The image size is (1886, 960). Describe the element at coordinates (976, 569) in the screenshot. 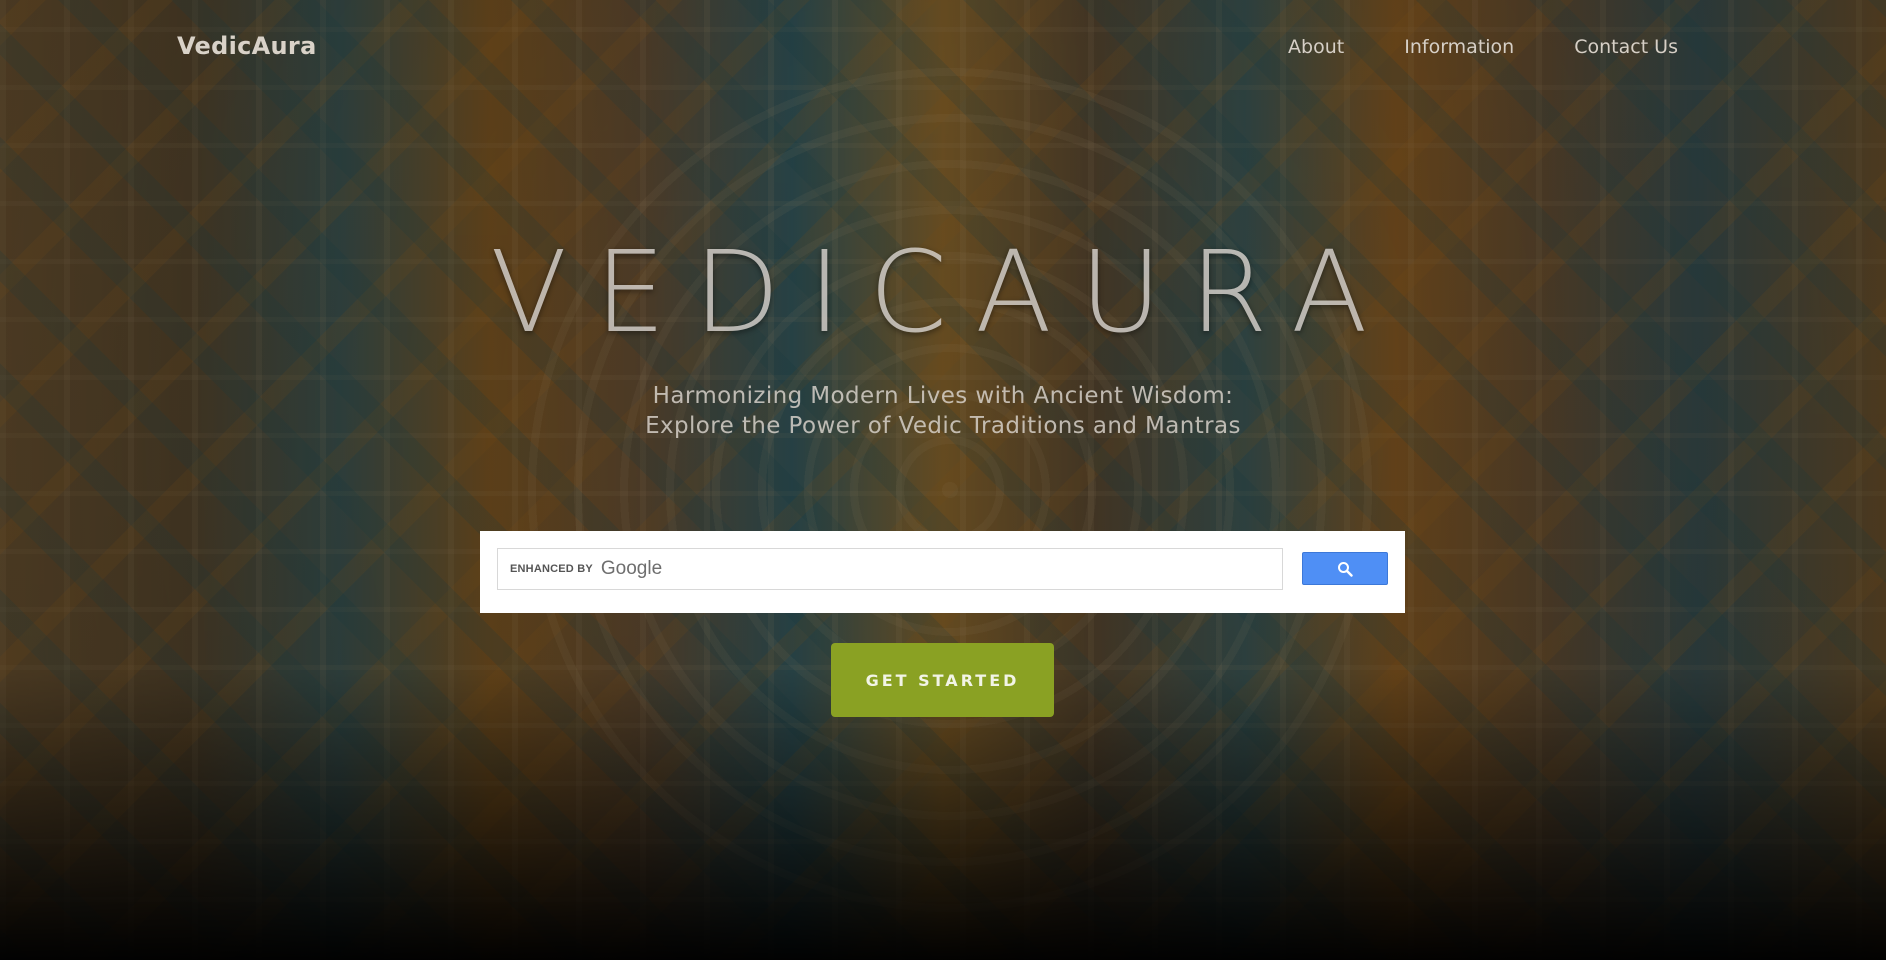

I see `search-input` at that location.